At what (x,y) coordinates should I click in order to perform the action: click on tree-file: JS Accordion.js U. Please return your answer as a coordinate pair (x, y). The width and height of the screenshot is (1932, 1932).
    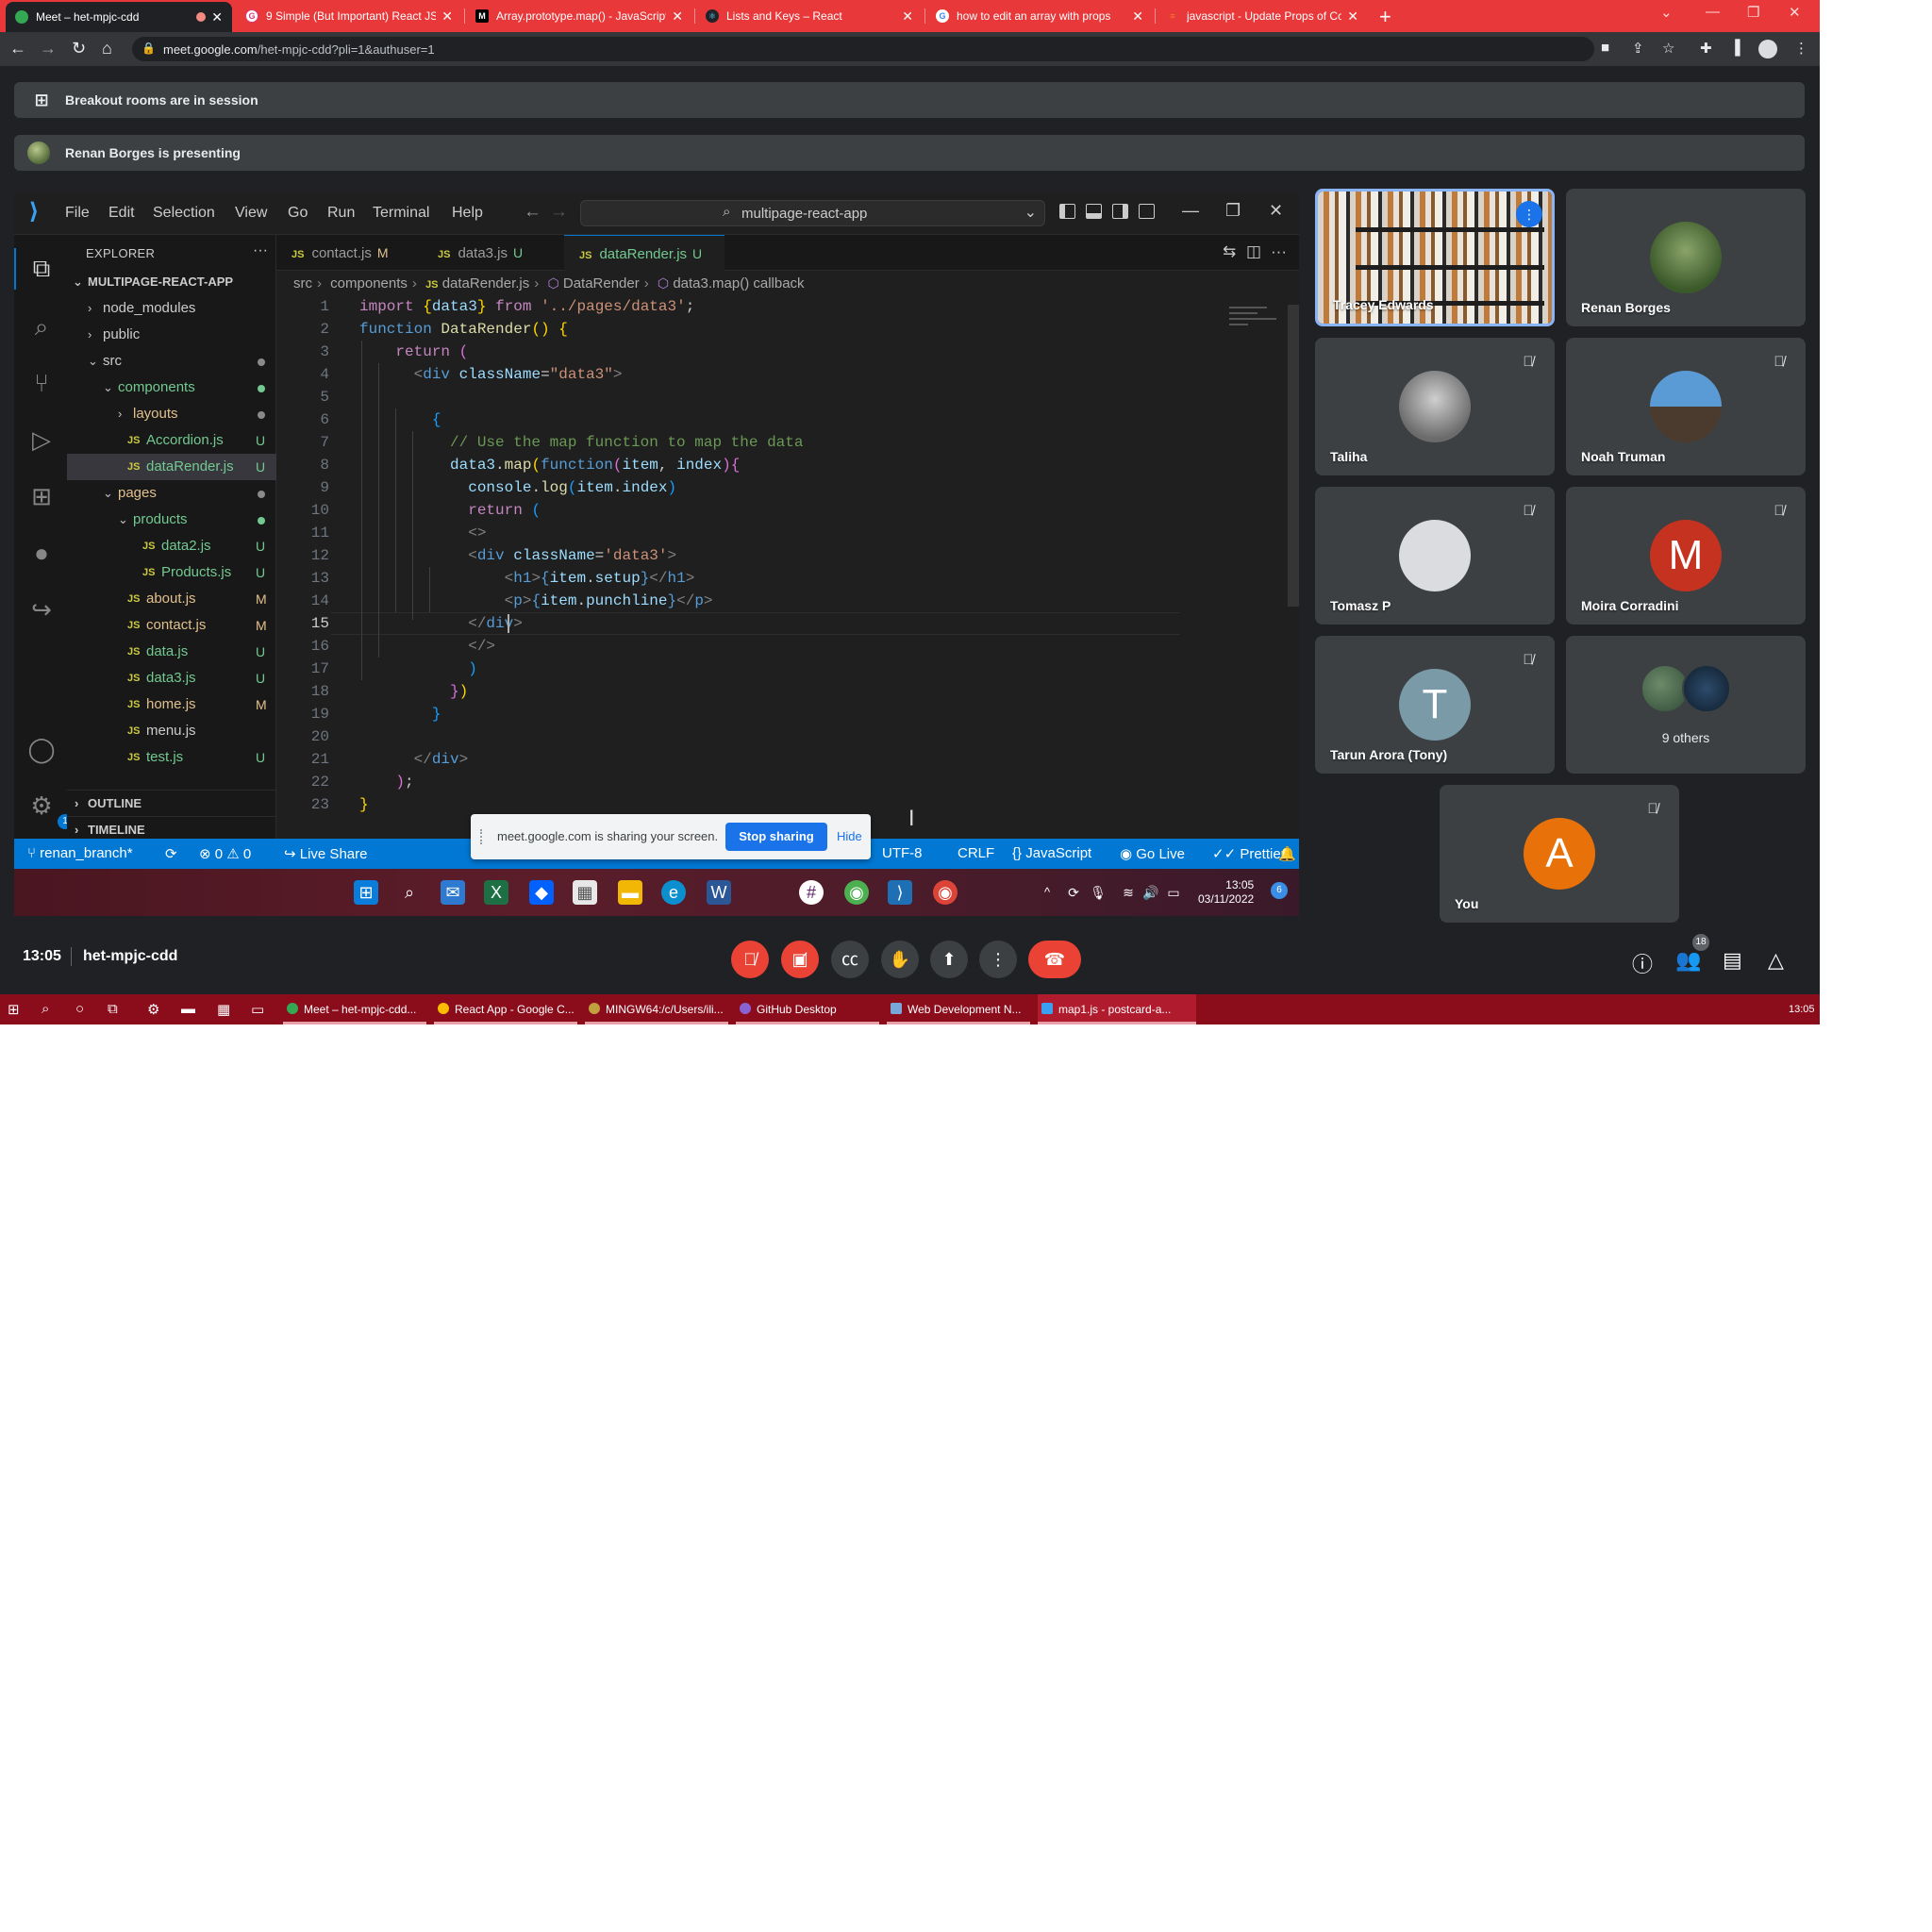
    Looking at the image, I should click on (171, 440).